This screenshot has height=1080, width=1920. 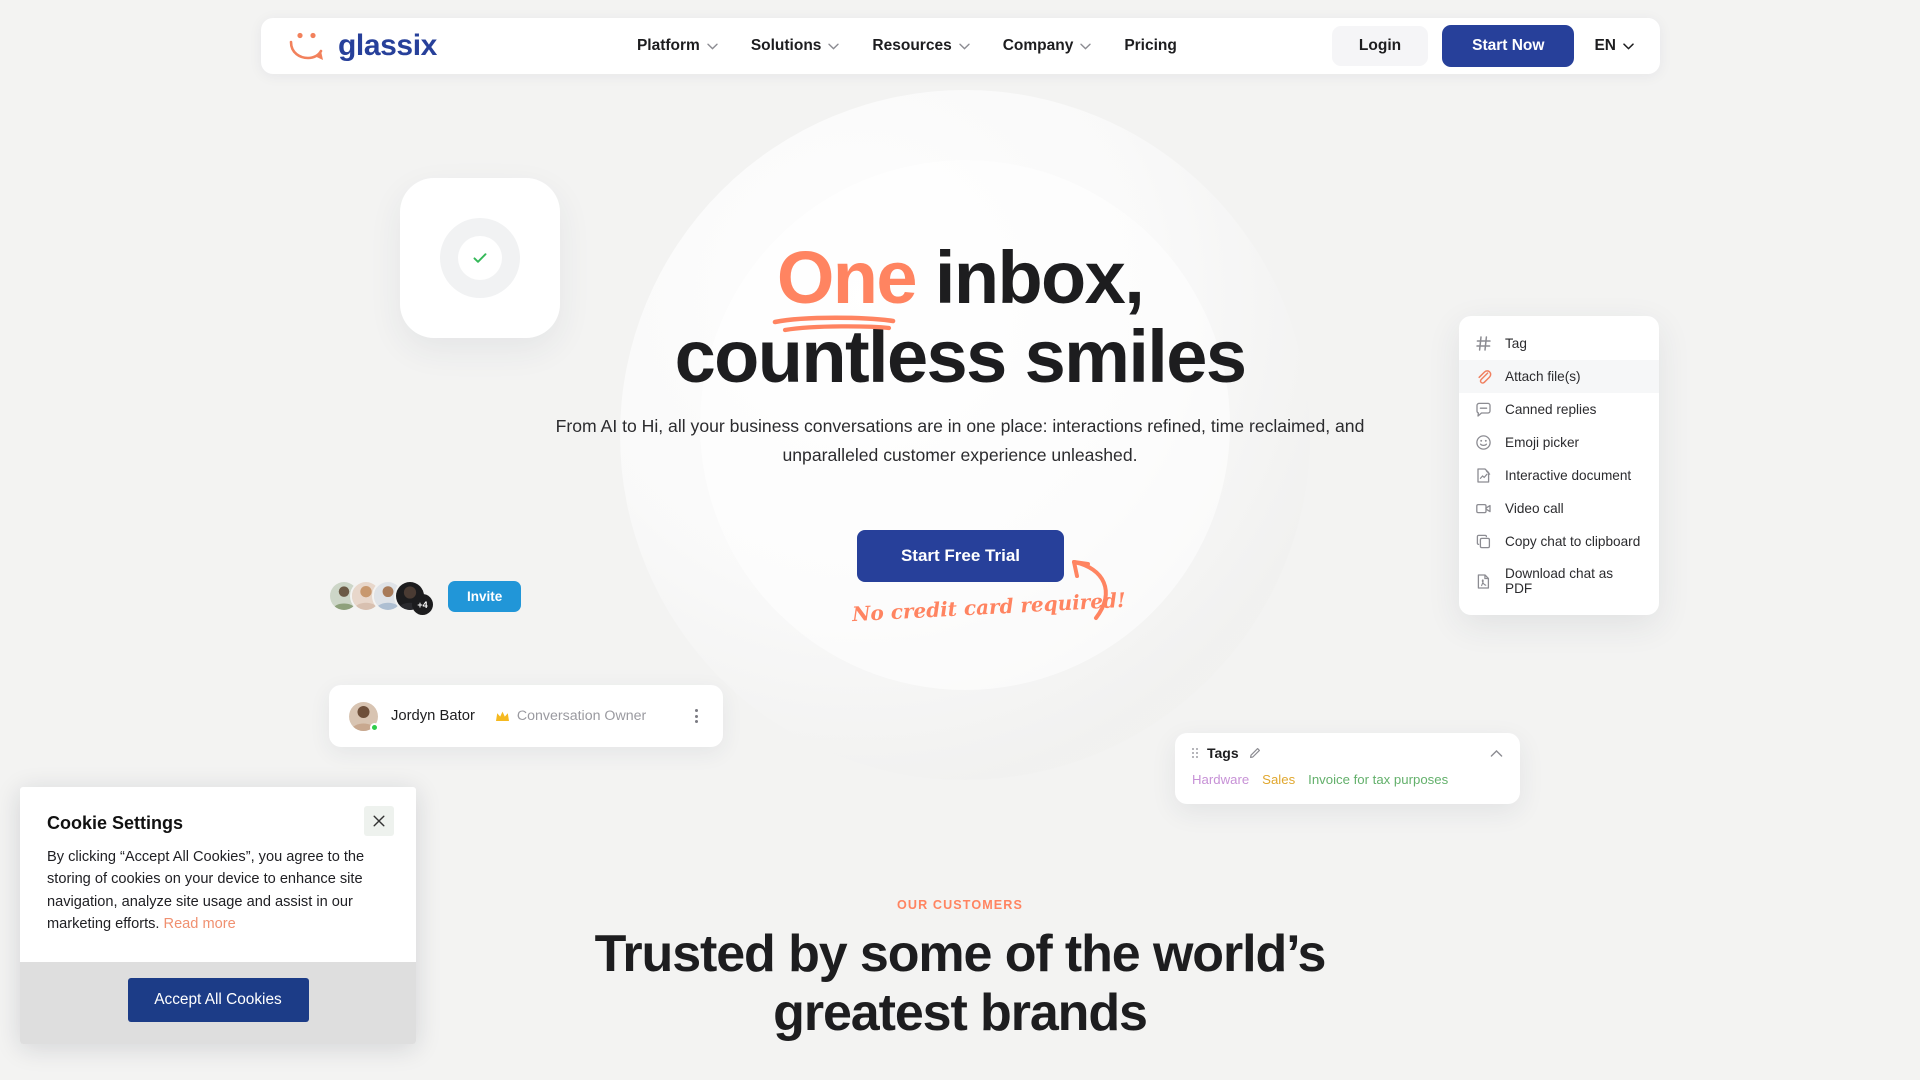 What do you see at coordinates (1605, 45) in the screenshot?
I see `language-label: EN` at bounding box center [1605, 45].